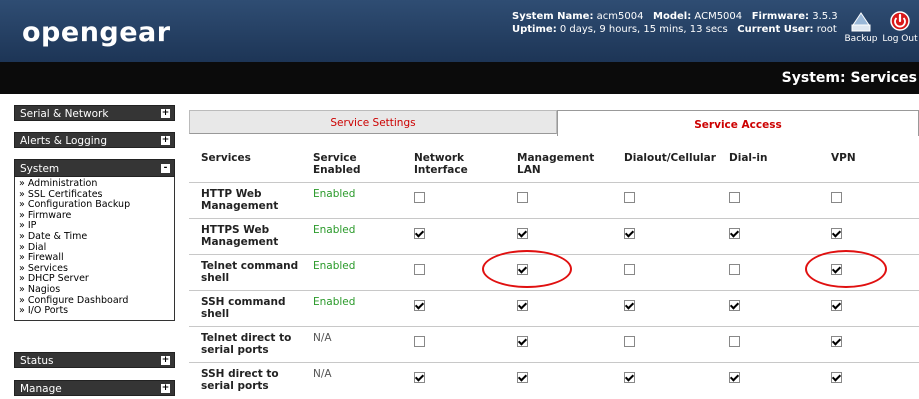  I want to click on sidebar-section-label: Serial & Network, so click(64, 114).